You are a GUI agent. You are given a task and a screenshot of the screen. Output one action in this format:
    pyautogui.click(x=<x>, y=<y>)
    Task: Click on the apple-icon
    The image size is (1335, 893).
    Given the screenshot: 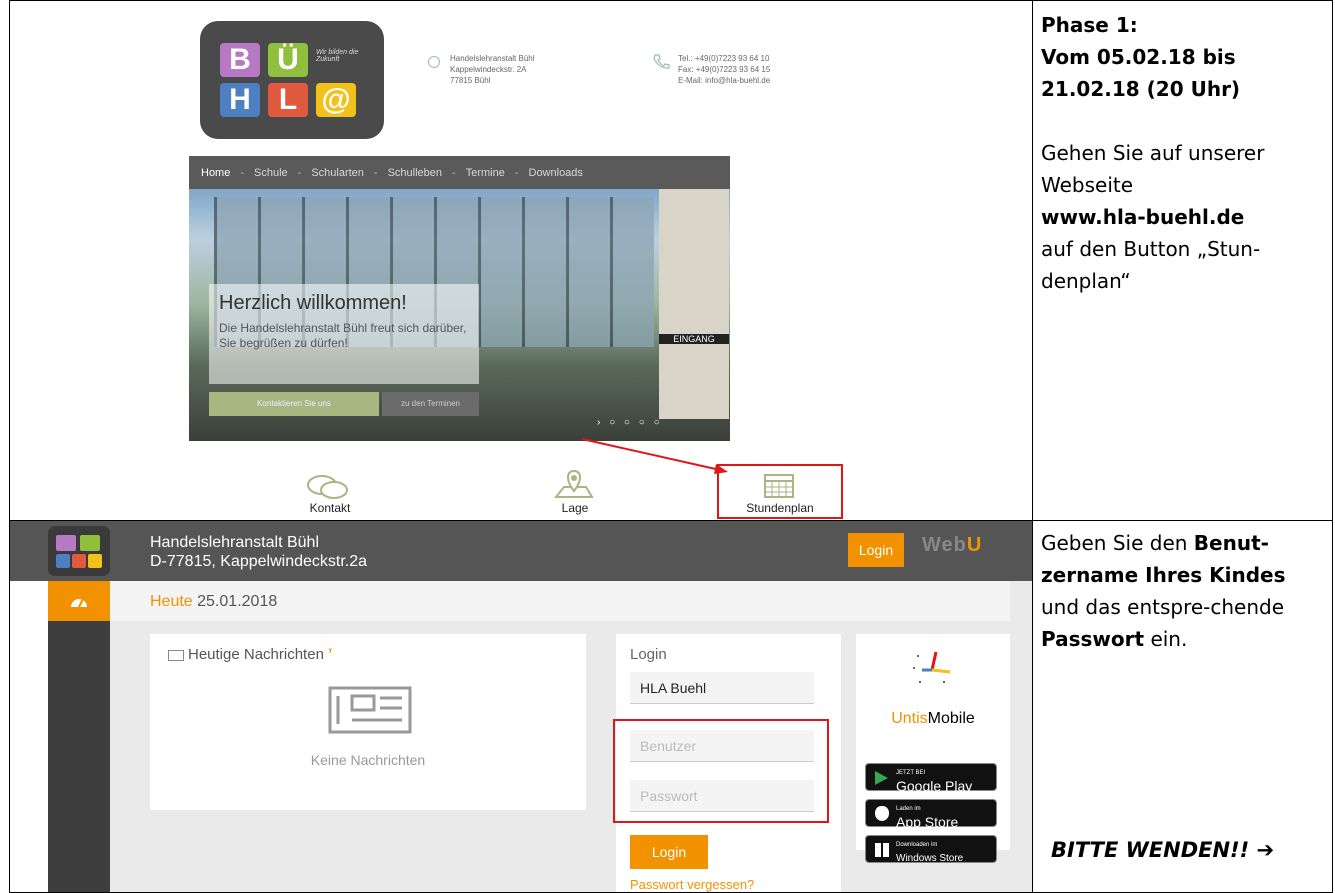 What is the action you would take?
    pyautogui.click(x=882, y=813)
    